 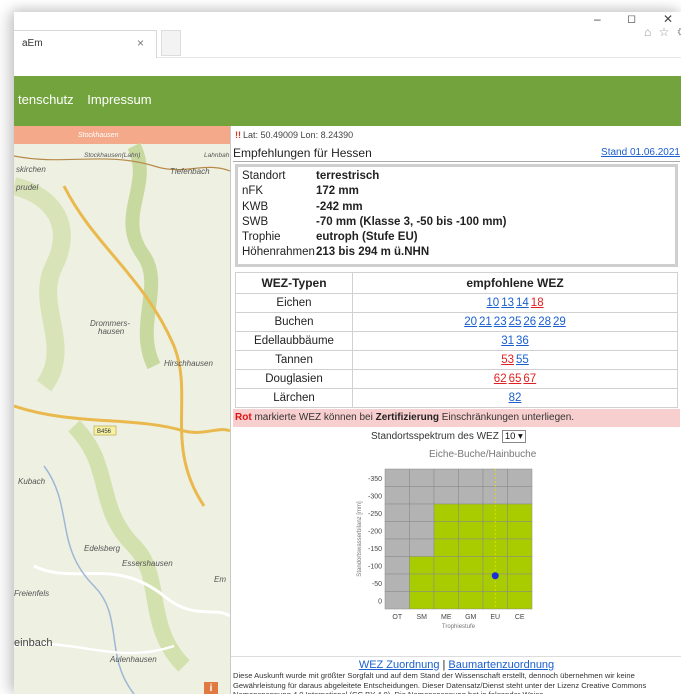 What do you see at coordinates (32, 43) in the screenshot?
I see `tab-title: aEm` at bounding box center [32, 43].